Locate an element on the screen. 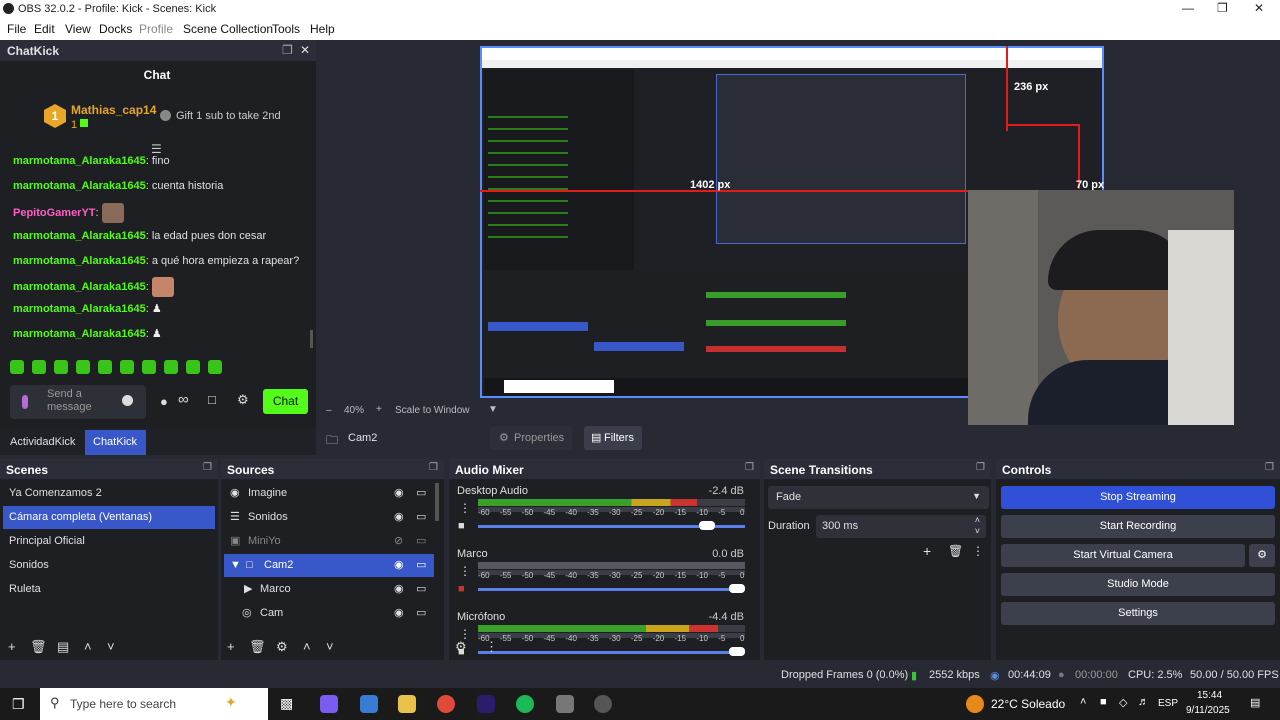  windows-start-icon: ❒ is located at coordinates (18, 704).